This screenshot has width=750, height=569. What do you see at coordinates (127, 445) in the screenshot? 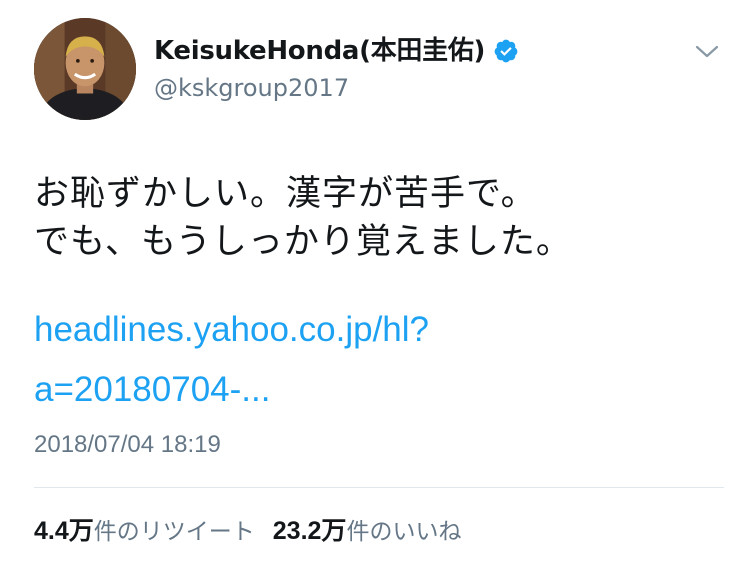
I see `tweet-timestamp: 2018/07/04 18:19` at bounding box center [127, 445].